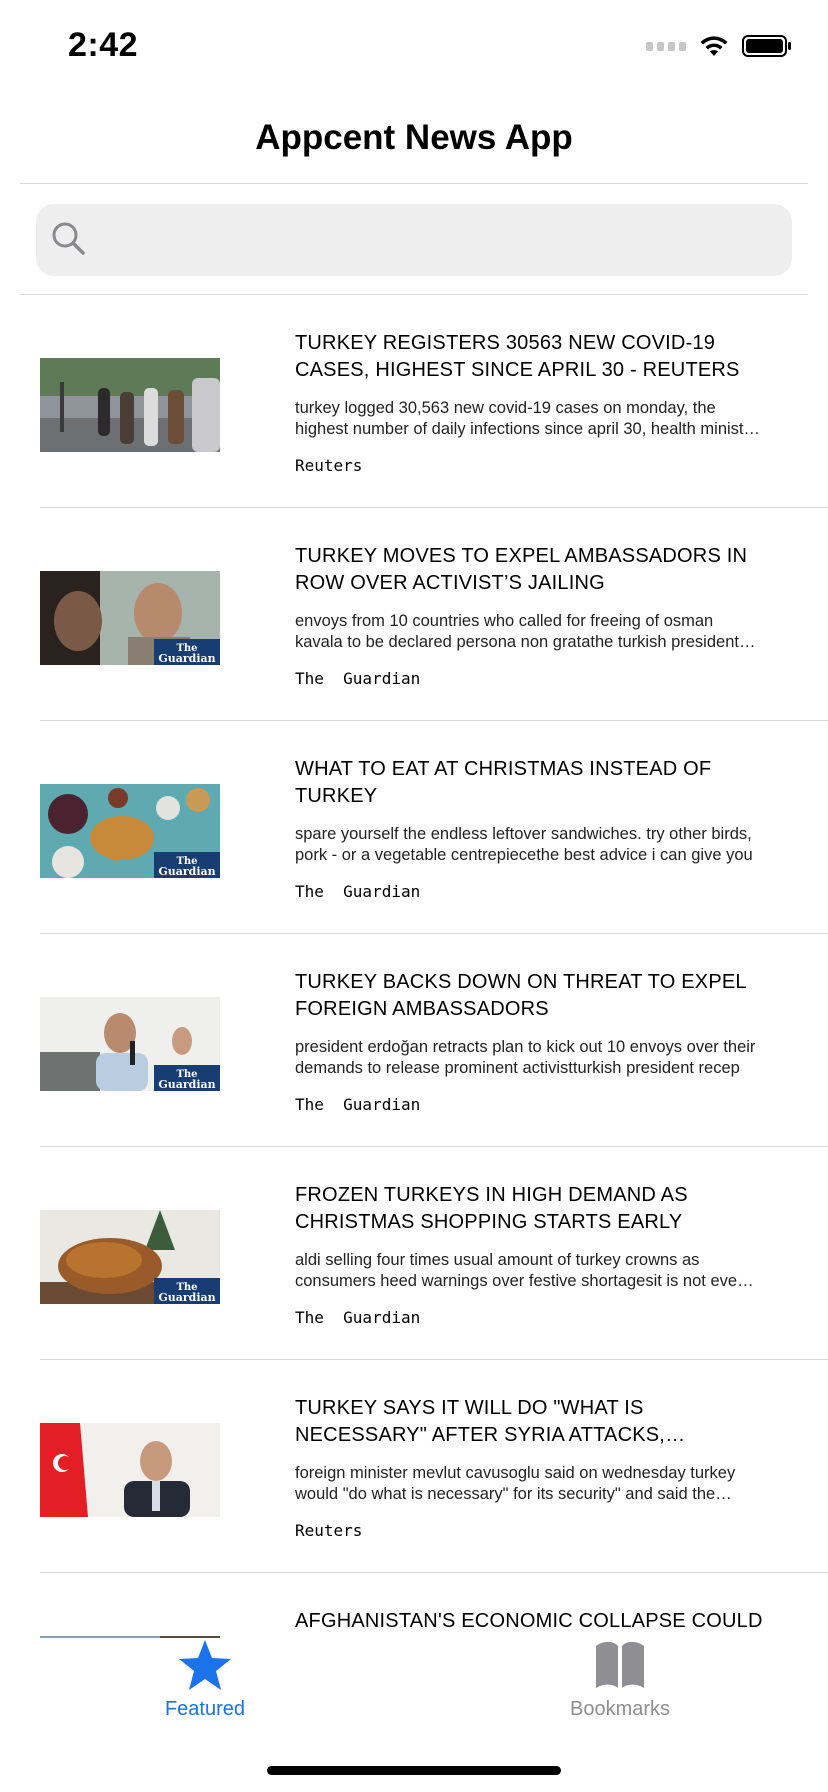  Describe the element at coordinates (714, 46) in the screenshot. I see `wifi-icon` at that location.